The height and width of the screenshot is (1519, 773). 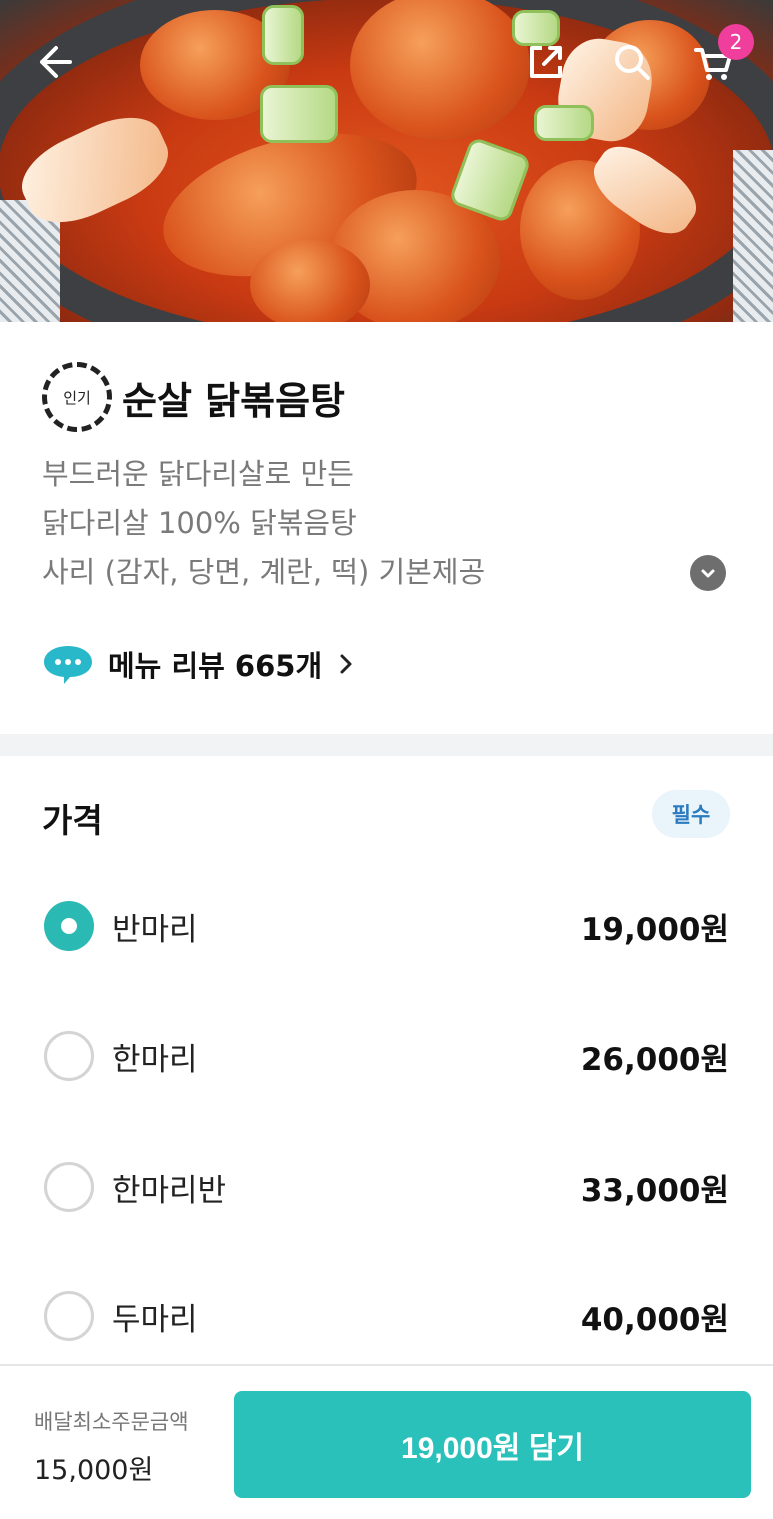 What do you see at coordinates (654, 1319) in the screenshot?
I see `option-price: 40,000원` at bounding box center [654, 1319].